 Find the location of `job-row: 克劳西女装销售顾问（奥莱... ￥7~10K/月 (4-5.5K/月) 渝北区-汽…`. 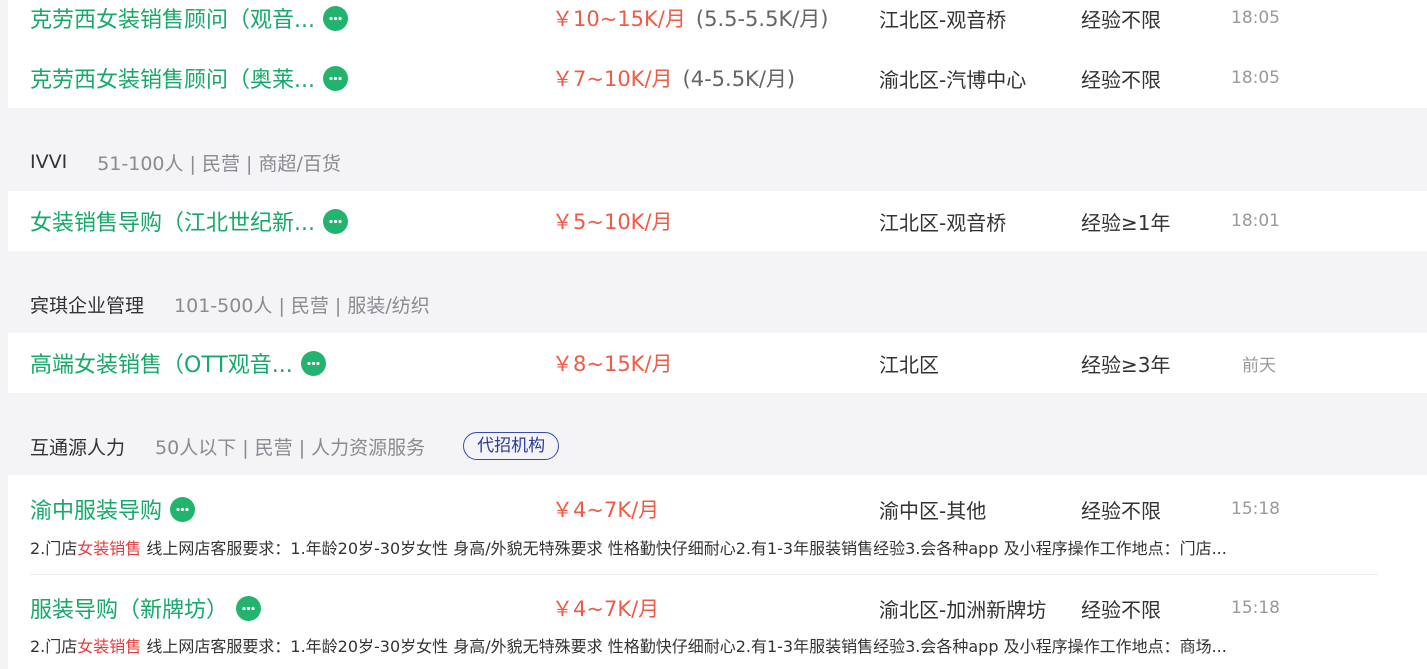

job-row: 克劳西女装销售顾问（奥莱... ￥7~10K/月 (4-5.5K/月) 渝北区-汽… is located at coordinates (717, 78).